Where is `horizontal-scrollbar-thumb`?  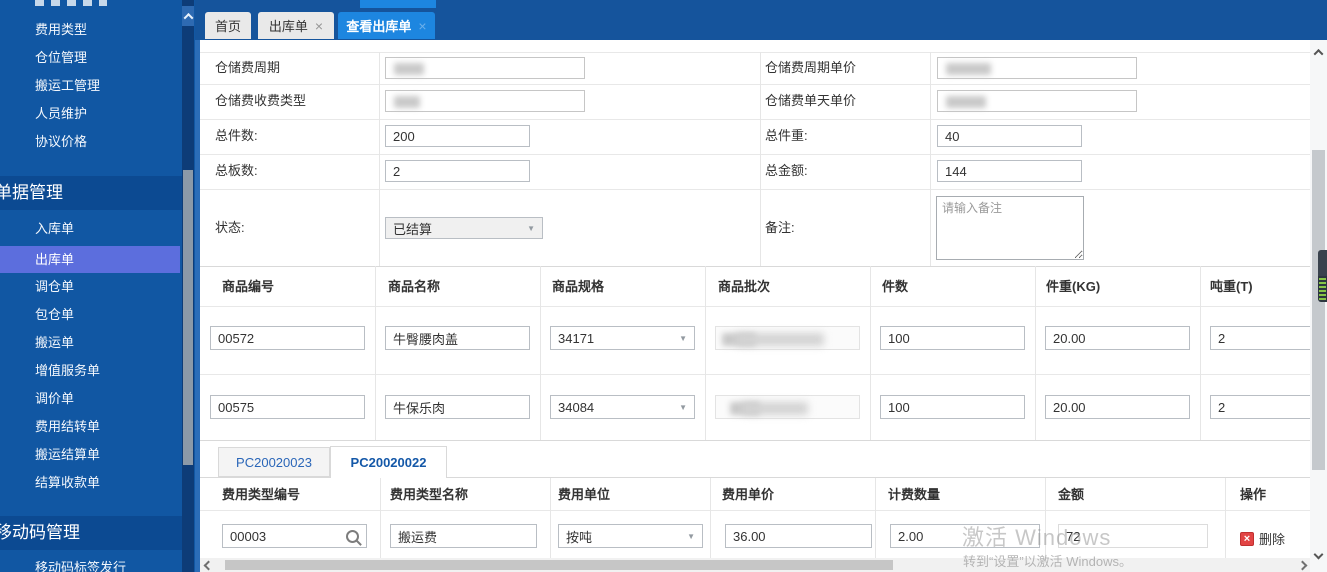 horizontal-scrollbar-thumb is located at coordinates (559, 565).